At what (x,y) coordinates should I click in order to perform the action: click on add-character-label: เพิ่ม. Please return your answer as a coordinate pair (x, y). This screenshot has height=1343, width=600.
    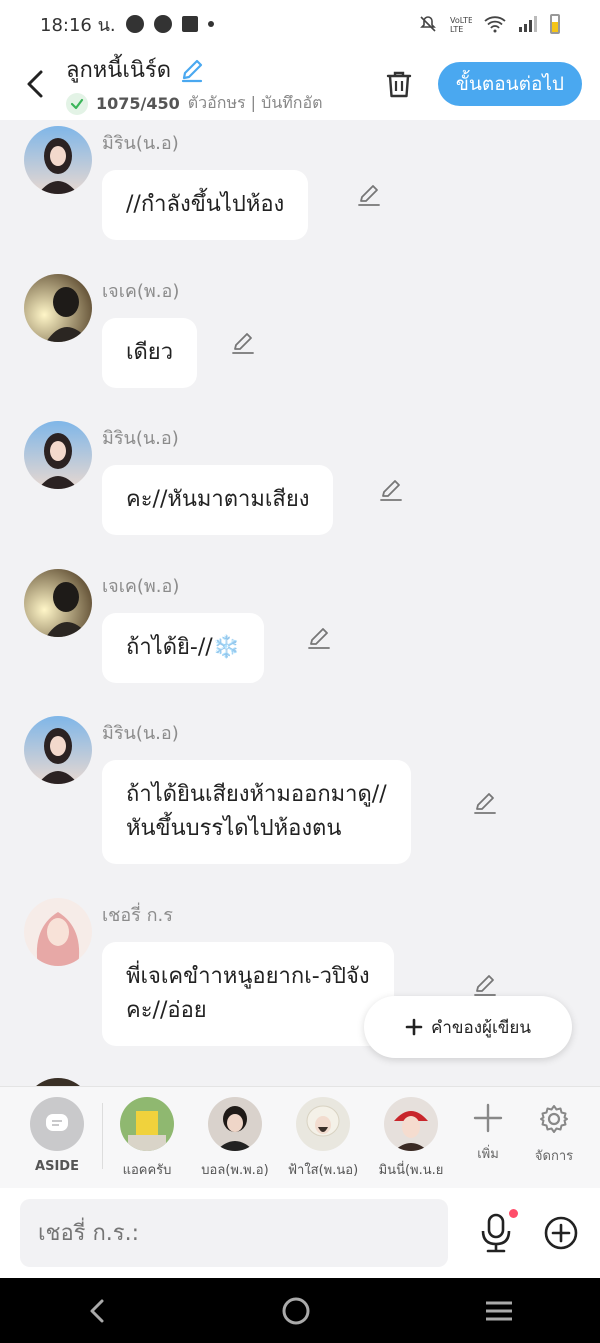
    Looking at the image, I should click on (488, 1154).